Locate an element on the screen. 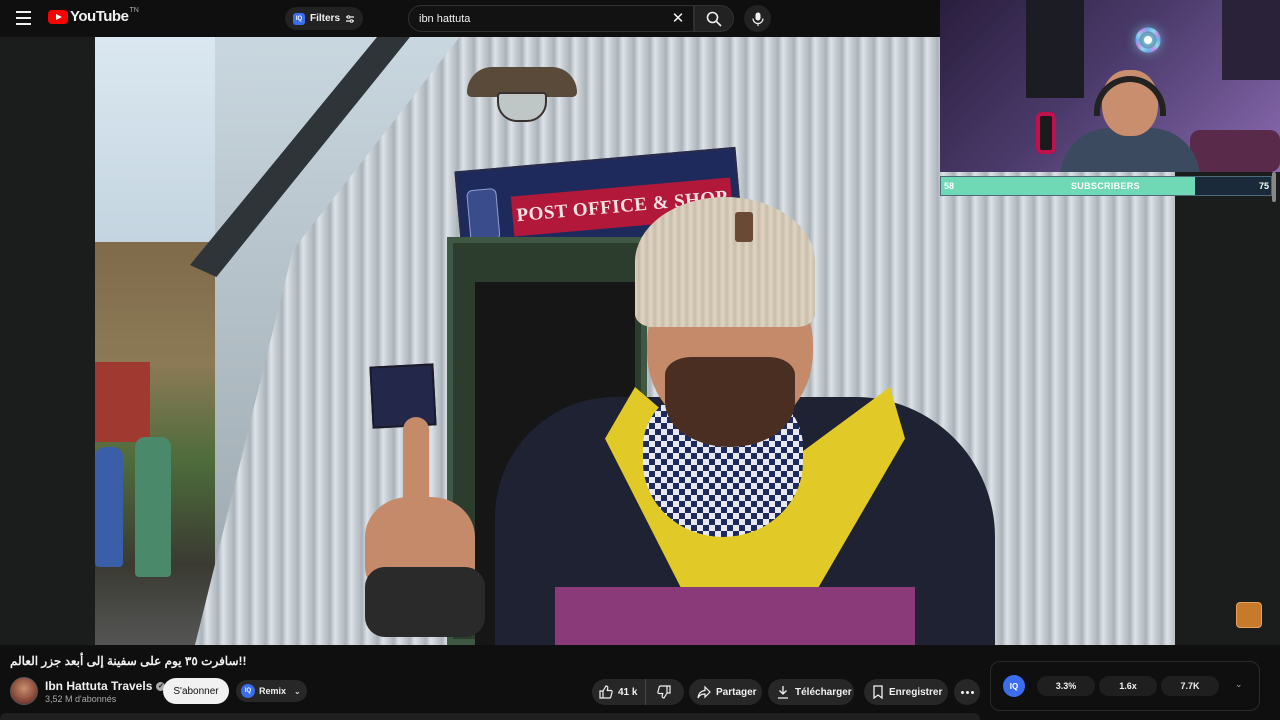 The image size is (1280, 720). video-bystanders is located at coordinates (140, 512).